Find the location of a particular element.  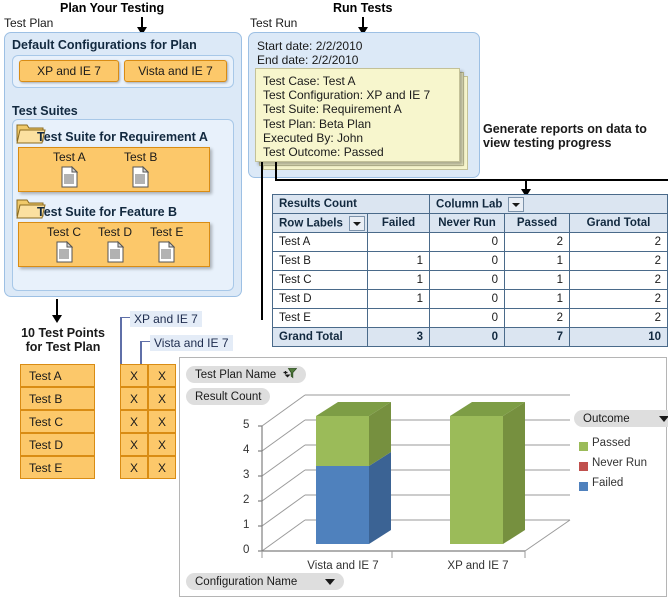

y-tick-4: 4 is located at coordinates (246, 450).